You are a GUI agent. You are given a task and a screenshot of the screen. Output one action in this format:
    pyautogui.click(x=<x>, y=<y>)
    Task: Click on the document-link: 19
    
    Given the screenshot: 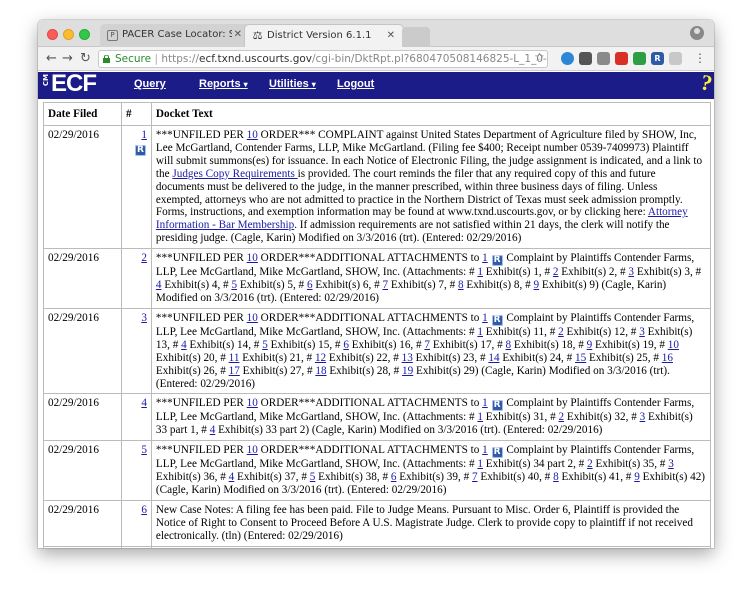 What is the action you would take?
    pyautogui.click(x=407, y=371)
    